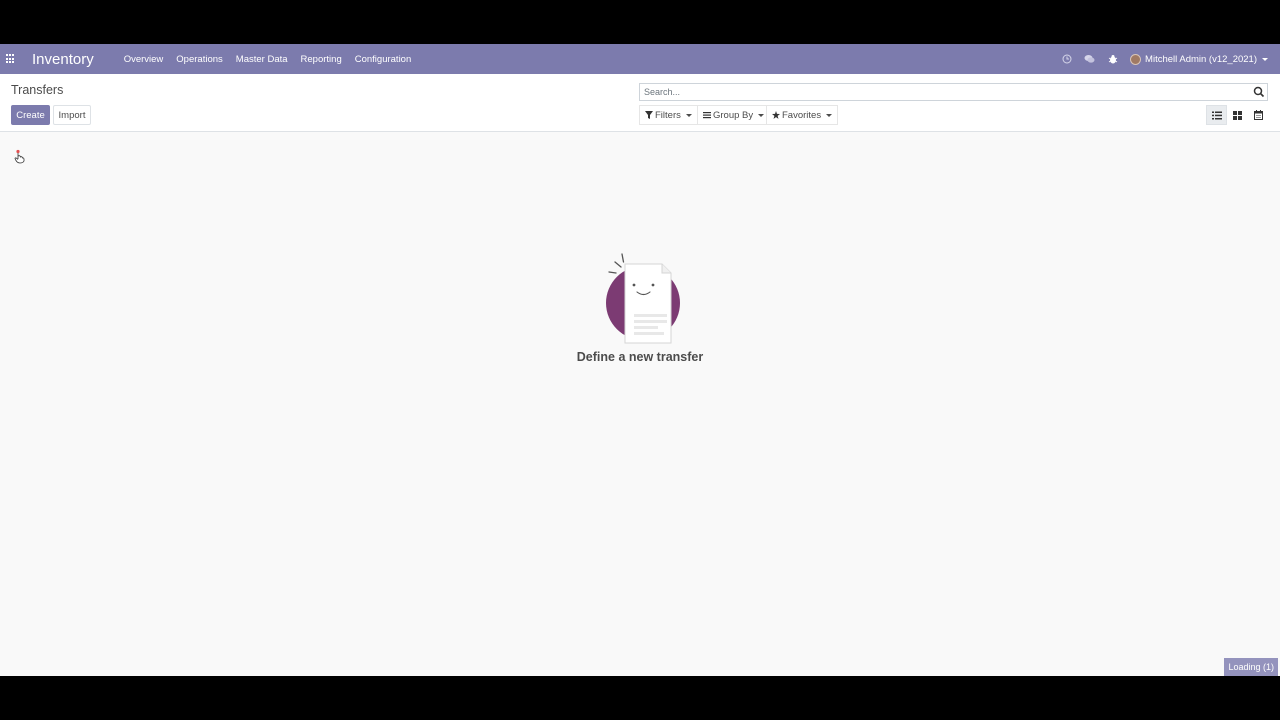  What do you see at coordinates (707, 115) in the screenshot?
I see `bars-icon` at bounding box center [707, 115].